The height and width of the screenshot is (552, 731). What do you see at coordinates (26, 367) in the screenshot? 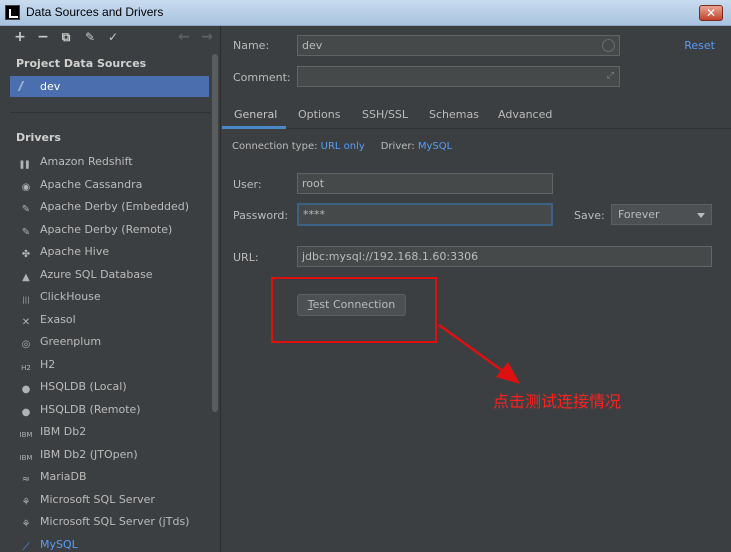
I see `h2-icon: H2` at bounding box center [26, 367].